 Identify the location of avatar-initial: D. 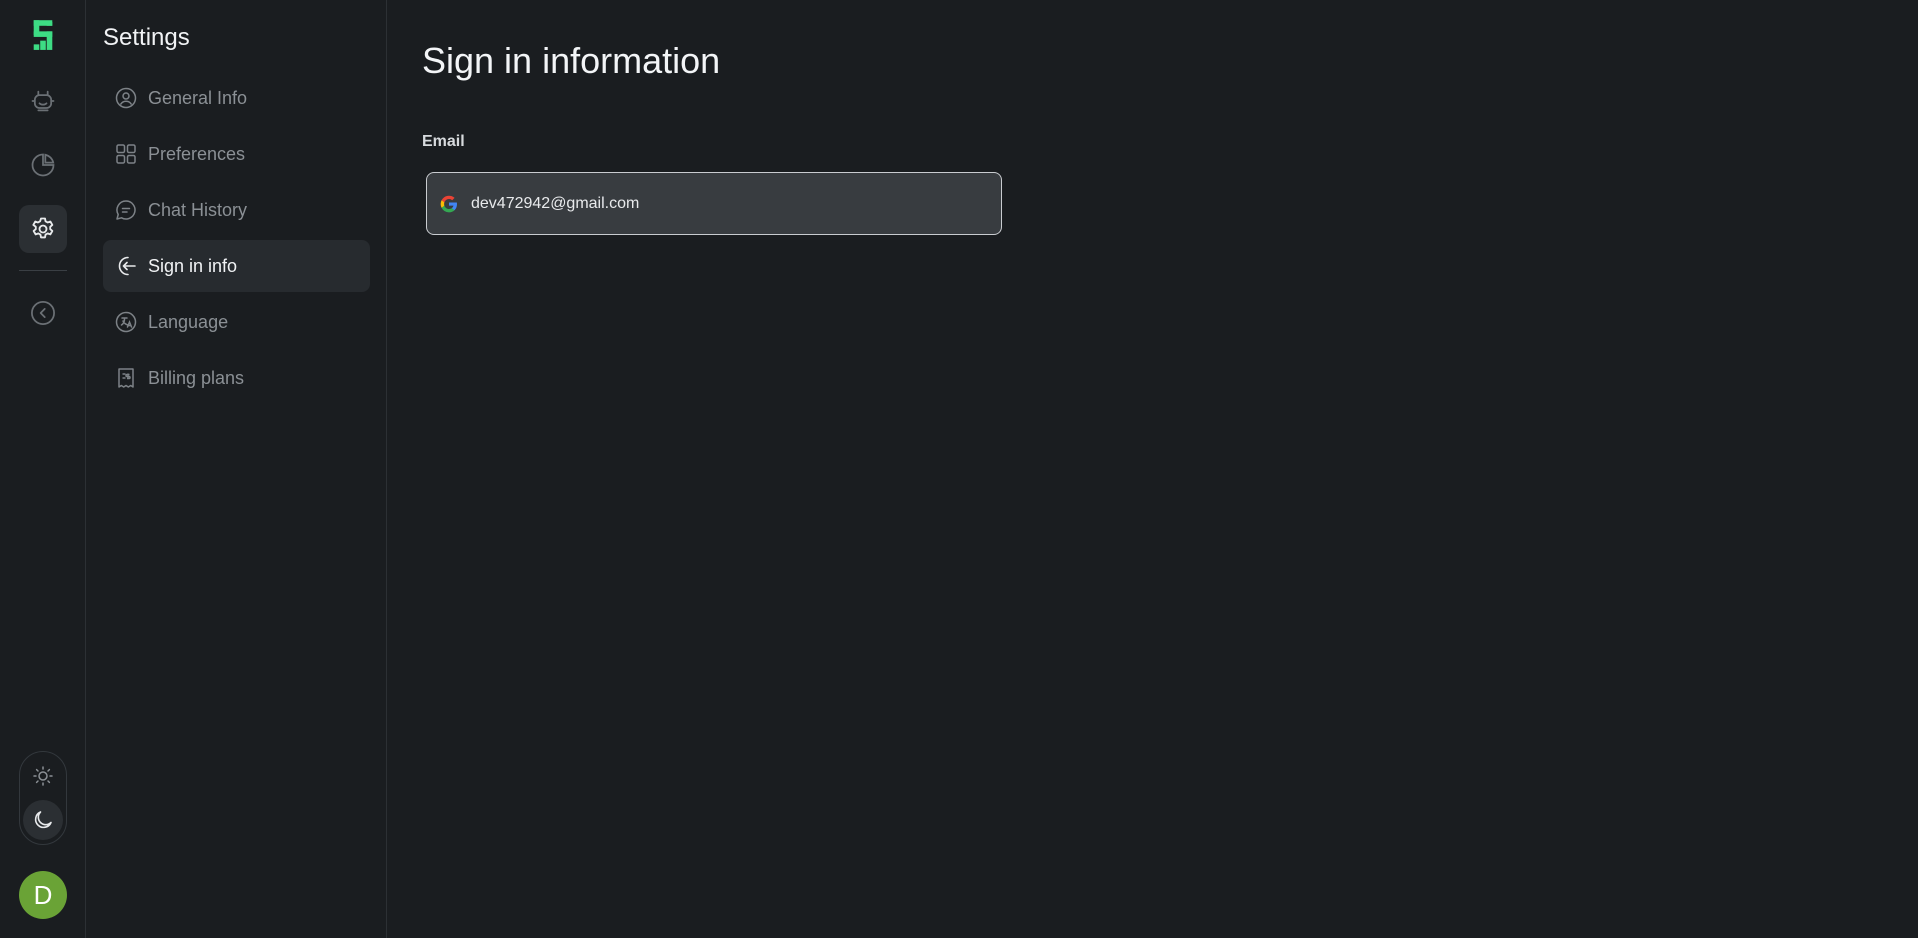
(43, 894).